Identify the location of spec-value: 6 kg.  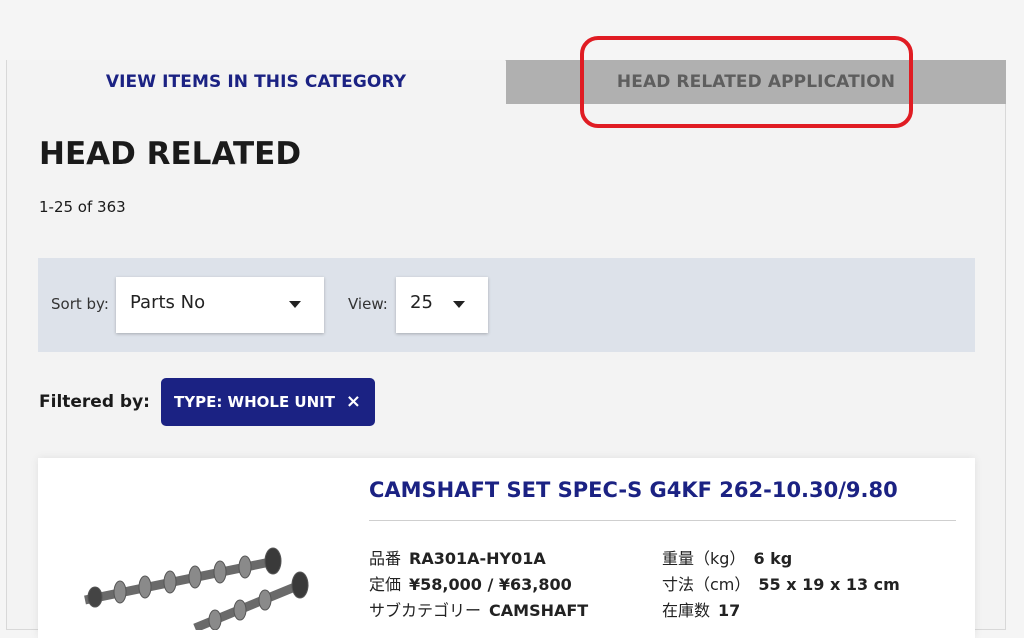
(773, 558).